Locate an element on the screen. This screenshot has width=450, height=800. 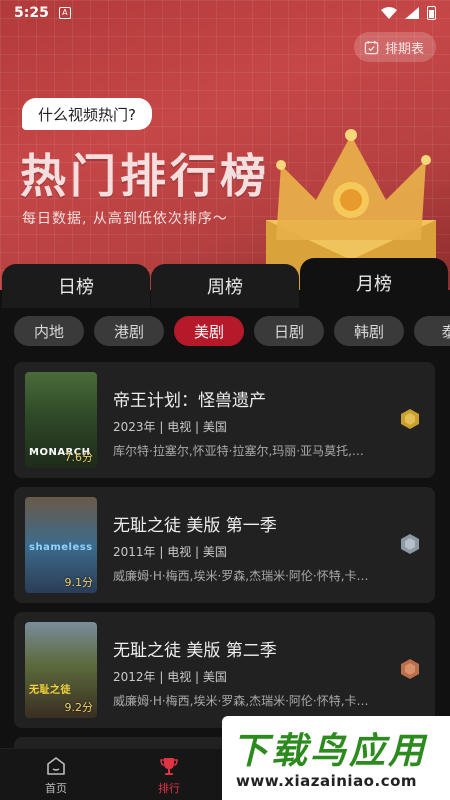
chip-us: 美剧 is located at coordinates (209, 331).